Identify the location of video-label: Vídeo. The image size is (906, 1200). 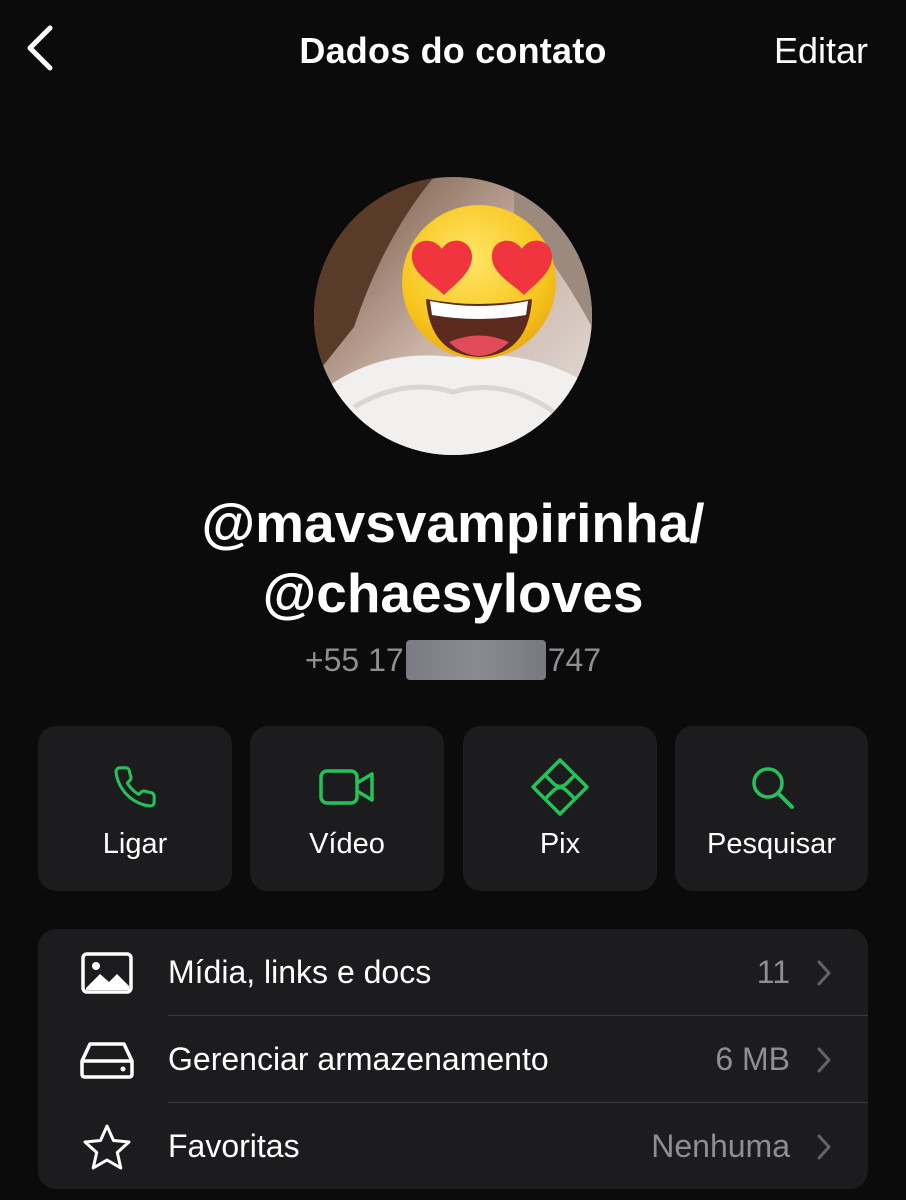
(347, 844).